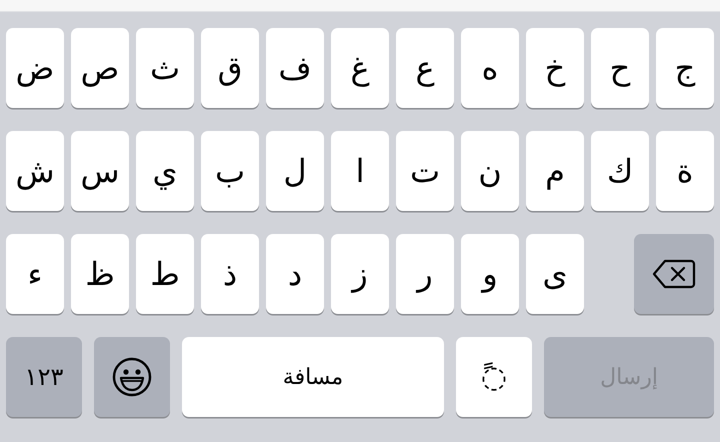 This screenshot has height=442, width=720. I want to click on letter-key: ض, so click(35, 68).